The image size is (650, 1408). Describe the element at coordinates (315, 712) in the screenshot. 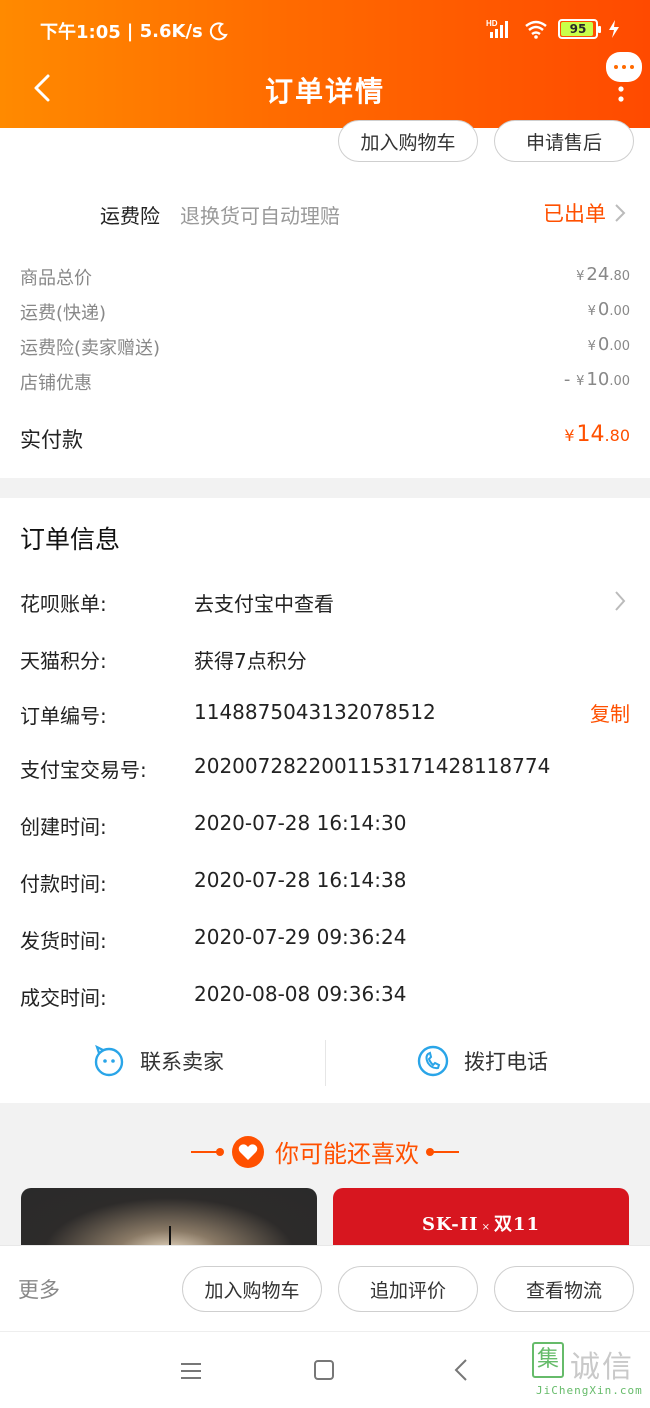

I see `info-value: 1148875043132078512` at that location.